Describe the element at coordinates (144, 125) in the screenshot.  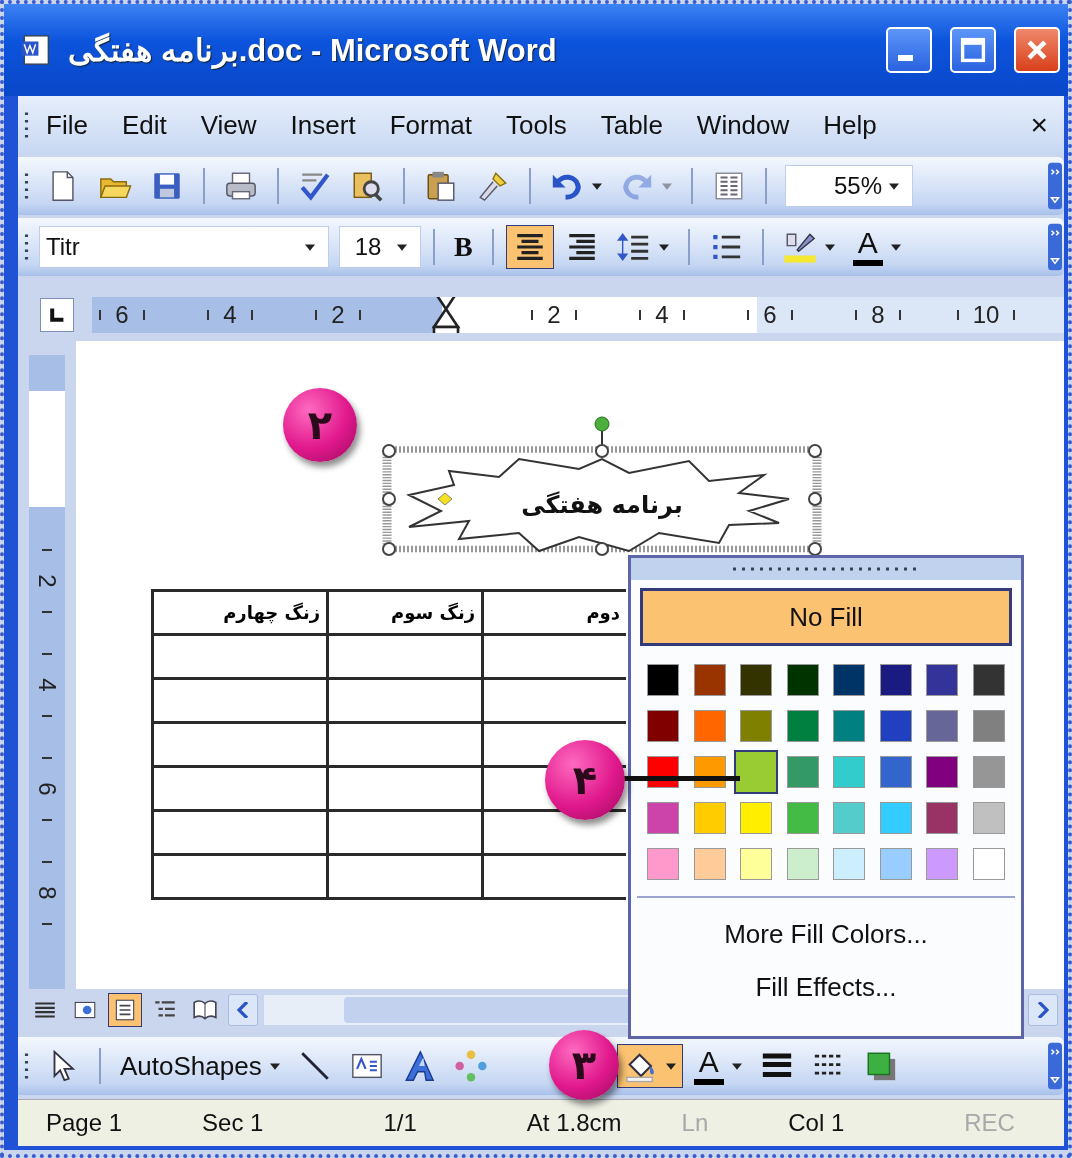
I see `menu-item: Edit` at that location.